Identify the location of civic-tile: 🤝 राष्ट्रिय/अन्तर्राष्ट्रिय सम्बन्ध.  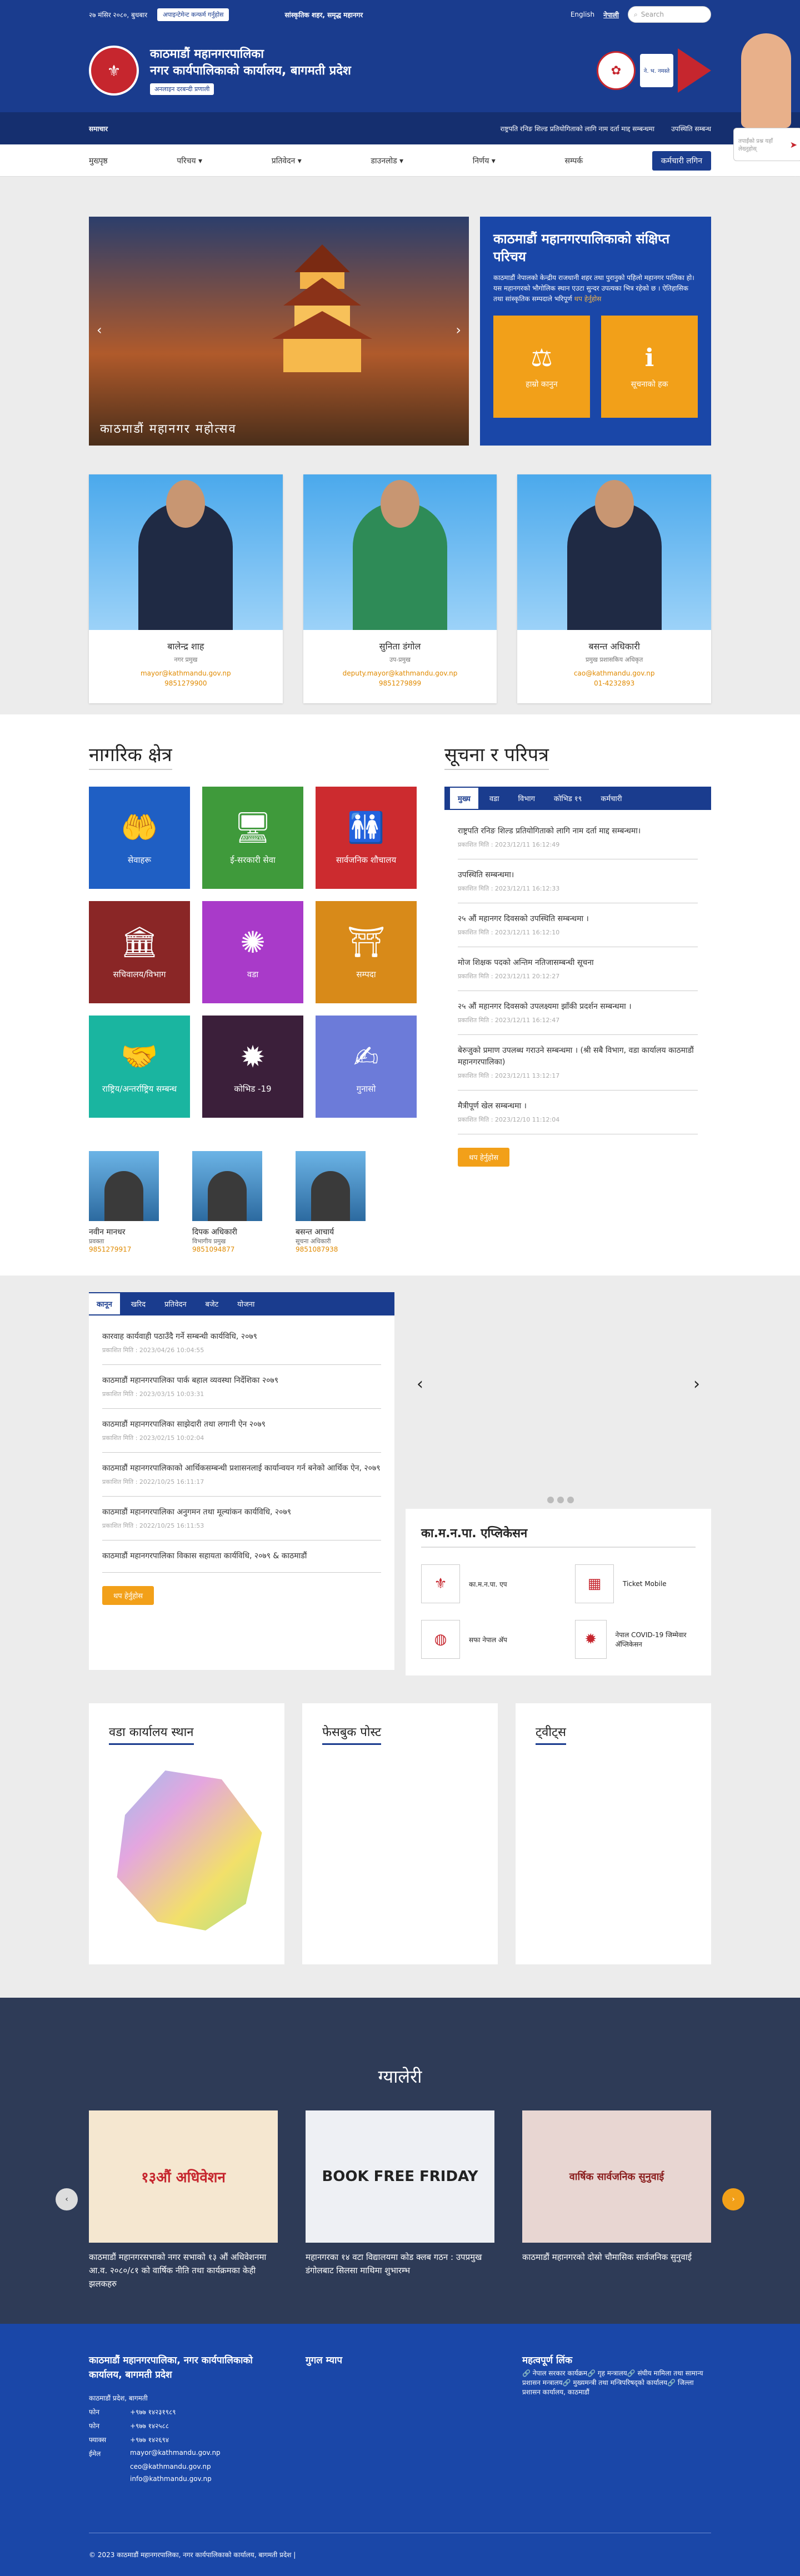
(139, 1067).